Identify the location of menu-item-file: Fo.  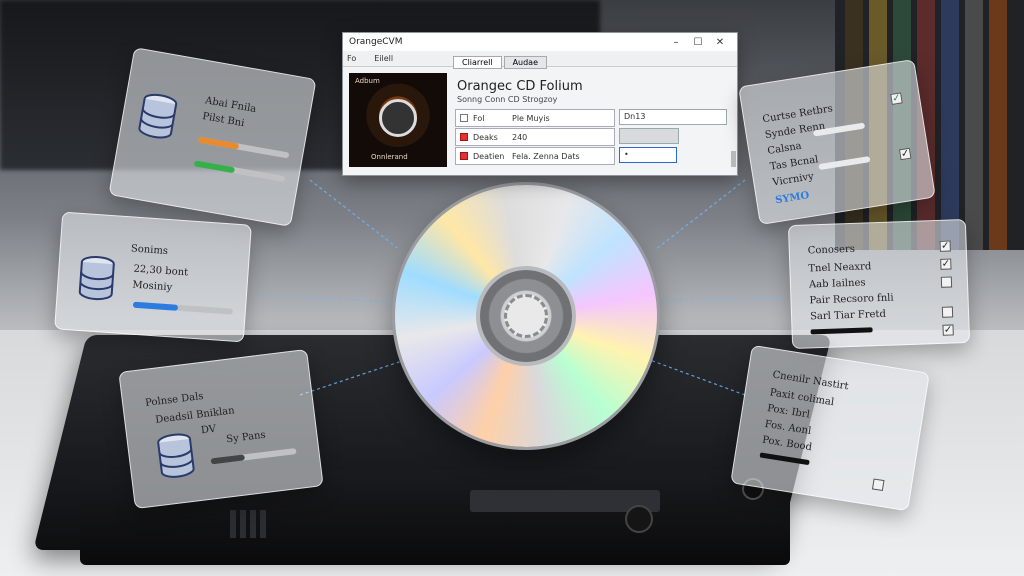
(351, 58).